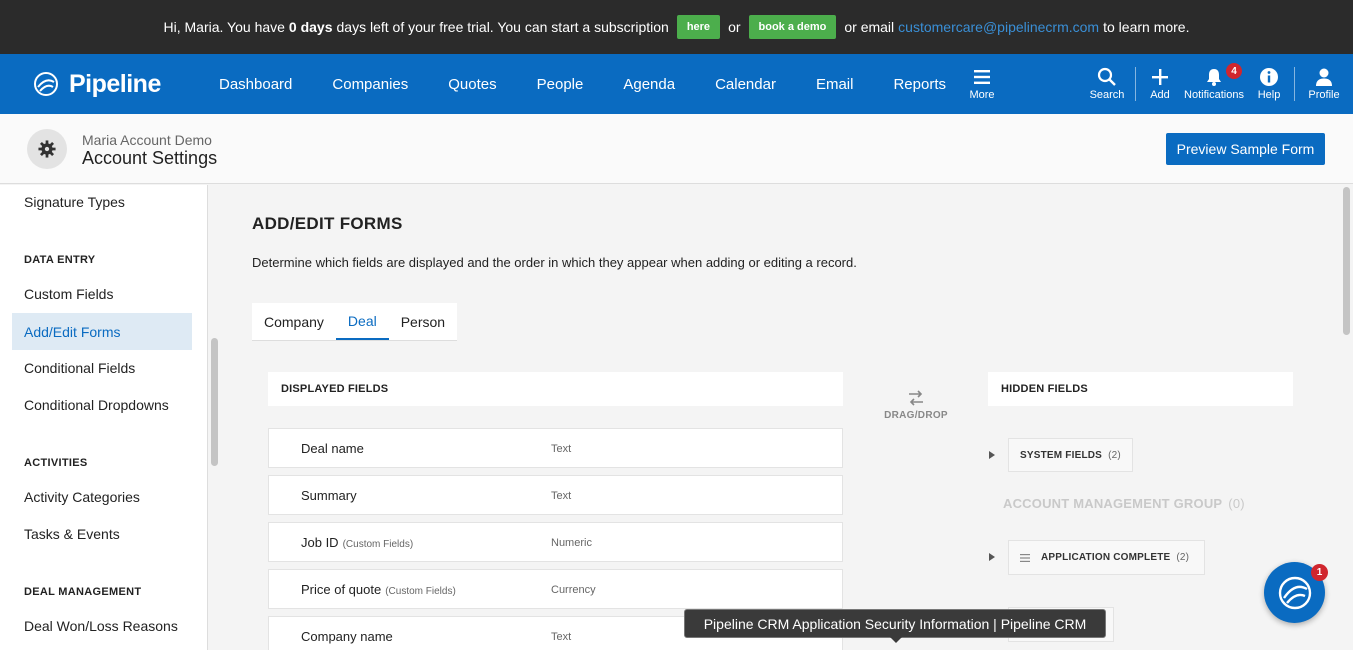 The height and width of the screenshot is (650, 1353). What do you see at coordinates (147, 140) in the screenshot?
I see `account-name: Maria Account Demo` at bounding box center [147, 140].